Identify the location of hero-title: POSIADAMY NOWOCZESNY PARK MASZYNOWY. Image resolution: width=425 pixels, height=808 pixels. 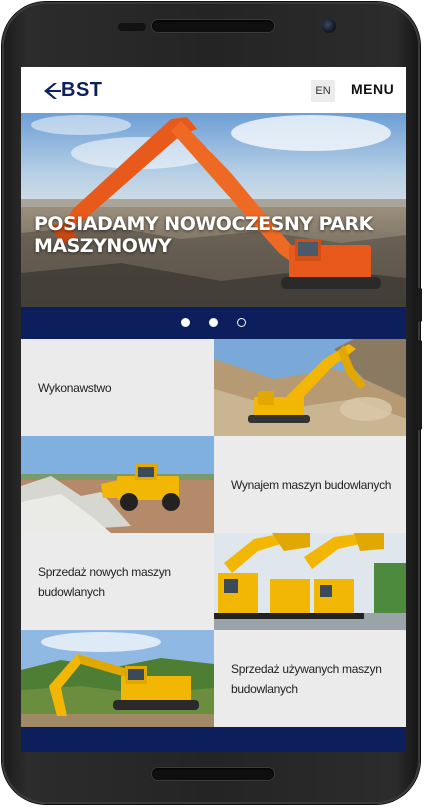
(203, 235).